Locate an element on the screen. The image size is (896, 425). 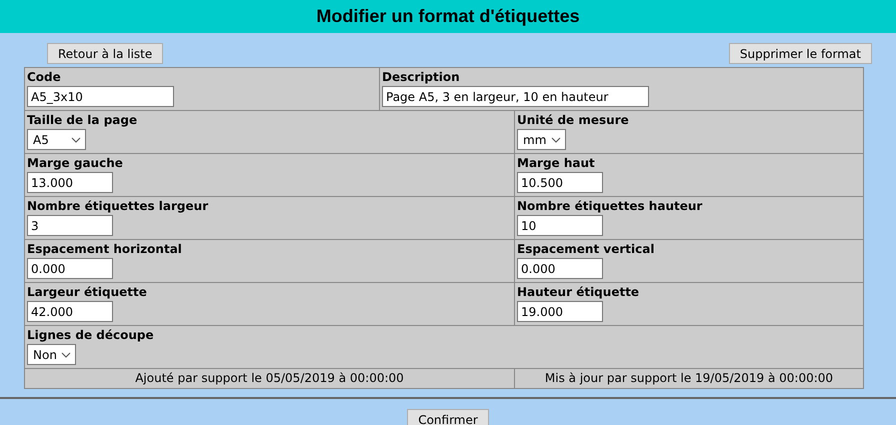
audit-text: Ajouté par support le 05/05/2019 à 00:00:00 is located at coordinates (269, 378).